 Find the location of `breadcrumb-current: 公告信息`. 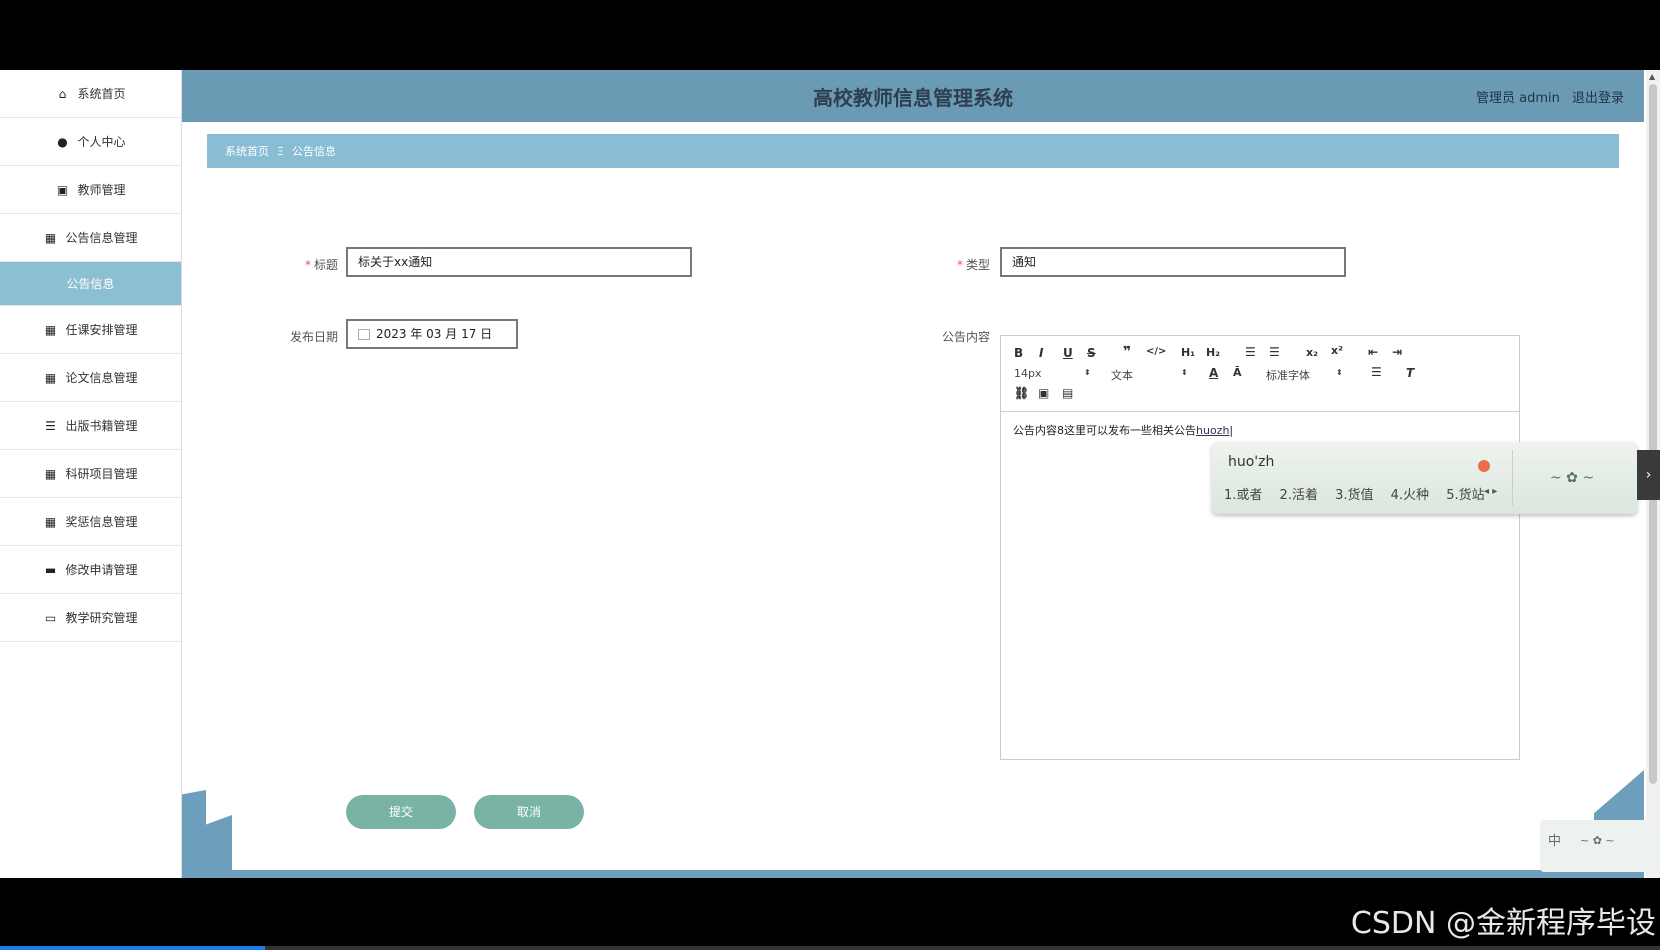

breadcrumb-current: 公告信息 is located at coordinates (313, 151).